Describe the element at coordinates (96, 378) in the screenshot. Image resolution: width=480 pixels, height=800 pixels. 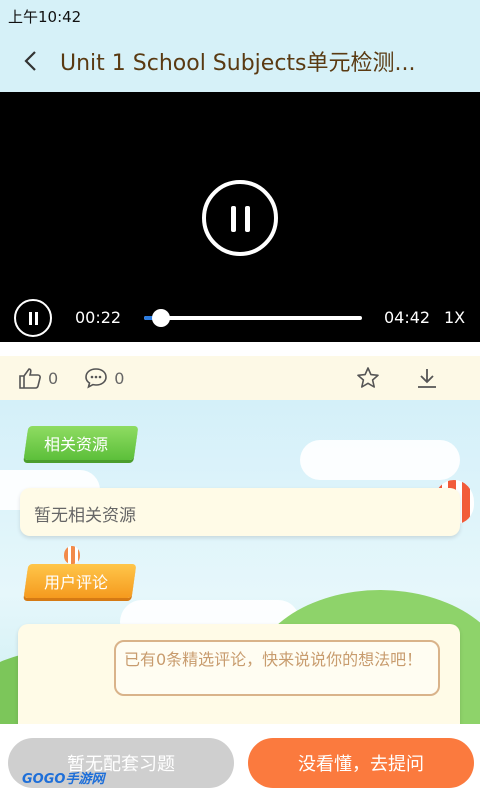
I see `comment-icon` at that location.